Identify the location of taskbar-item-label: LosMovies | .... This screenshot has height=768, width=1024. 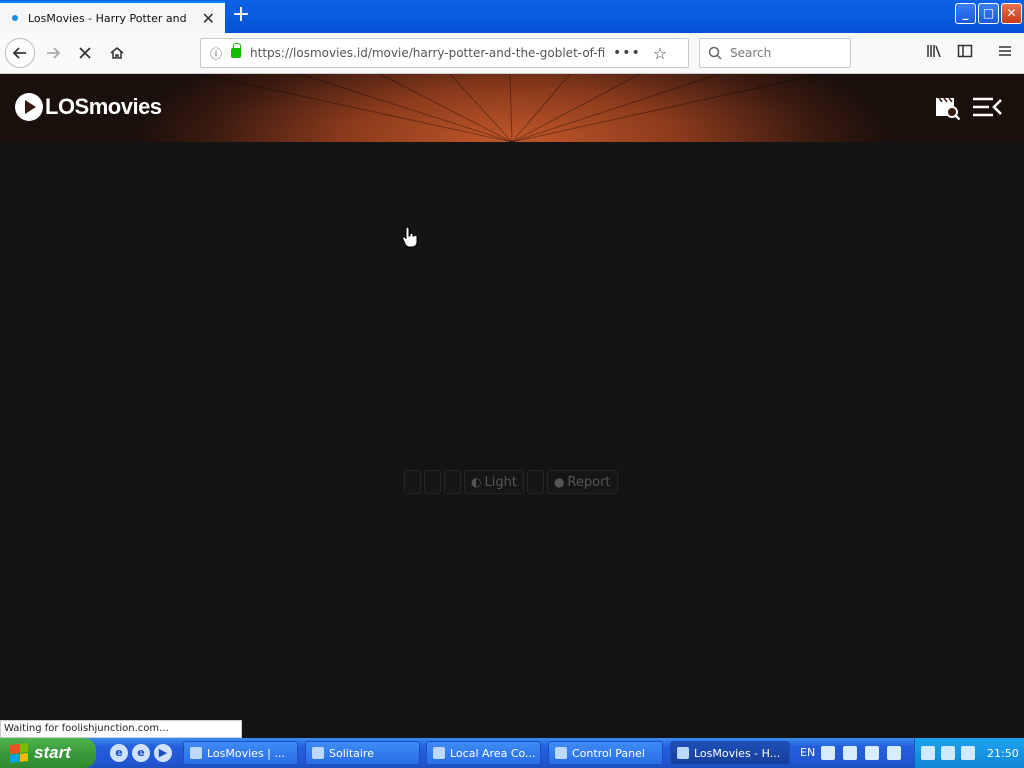
(246, 753).